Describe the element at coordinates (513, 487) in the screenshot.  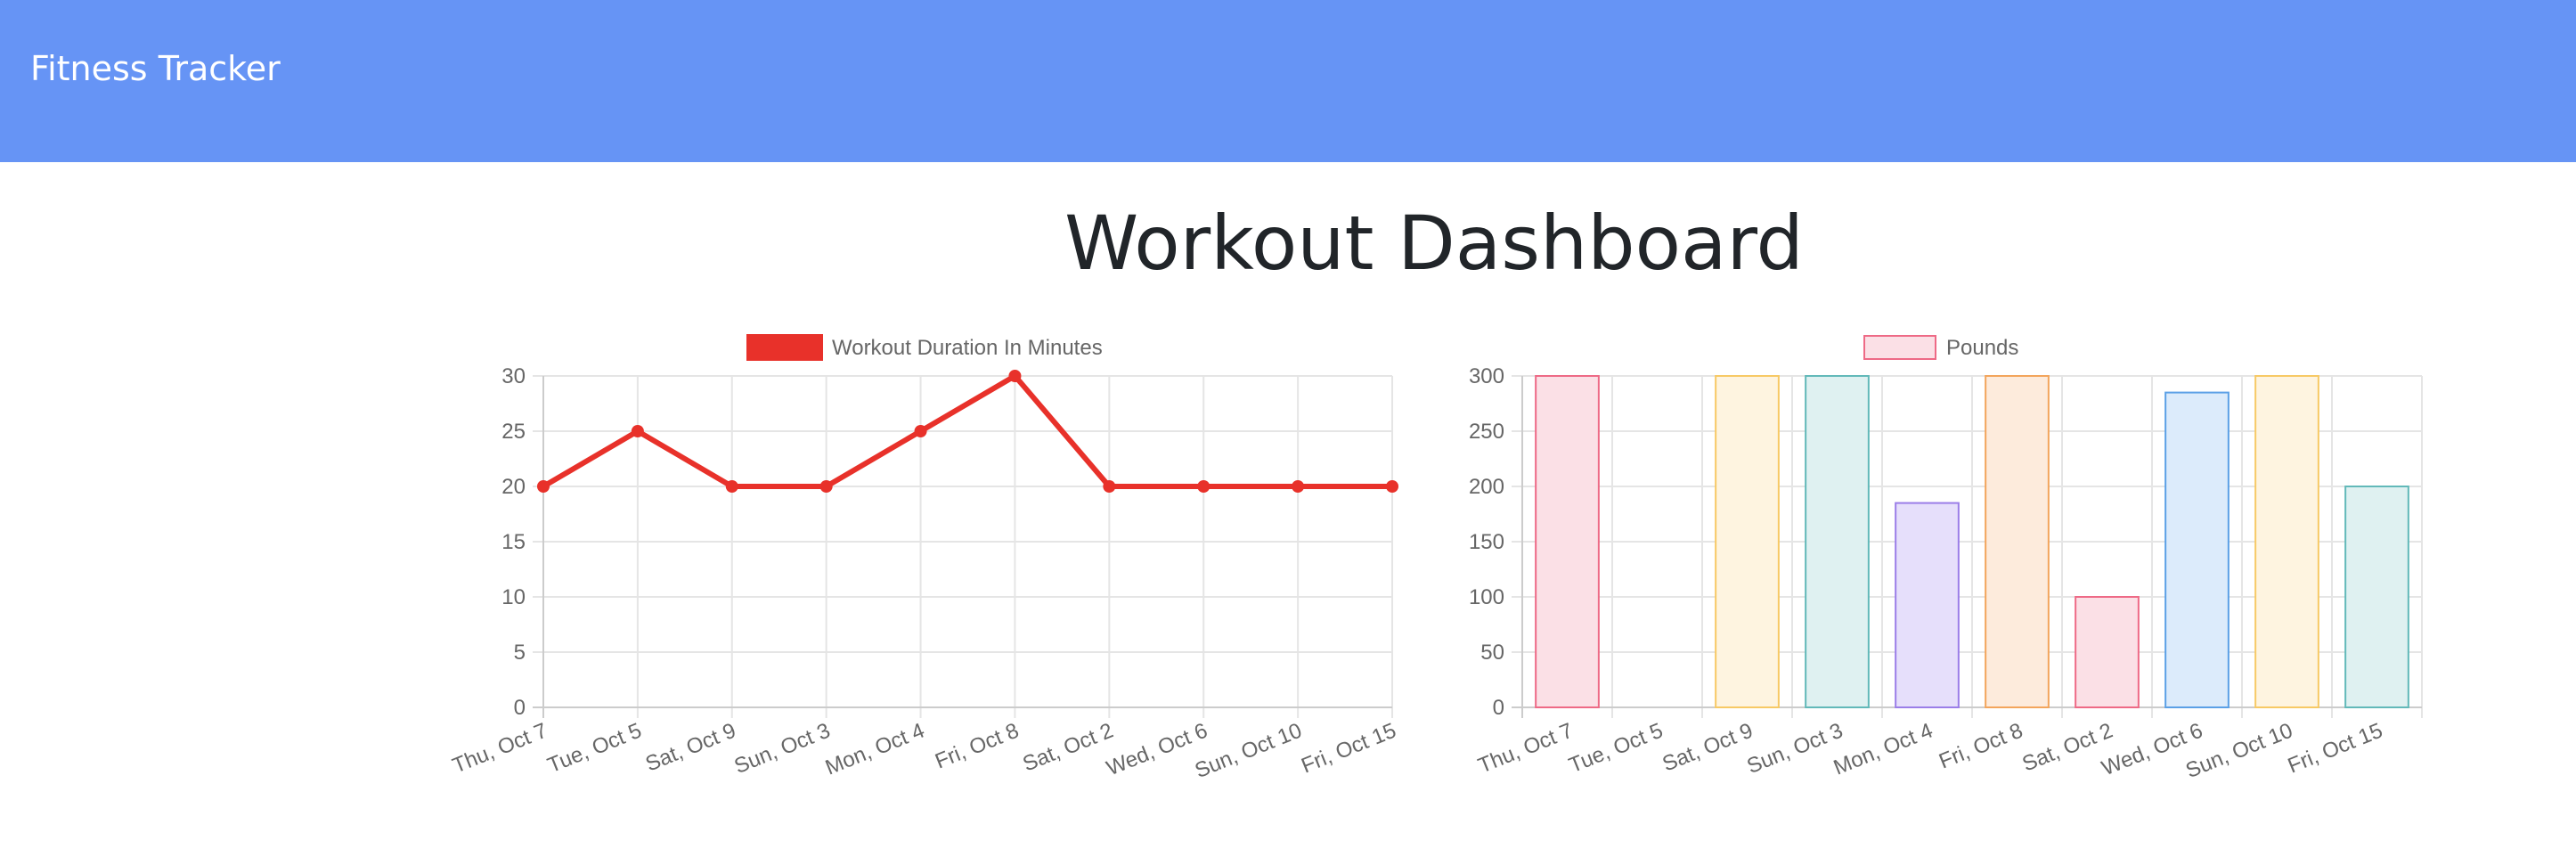
I see `y-tick-label: 20` at that location.